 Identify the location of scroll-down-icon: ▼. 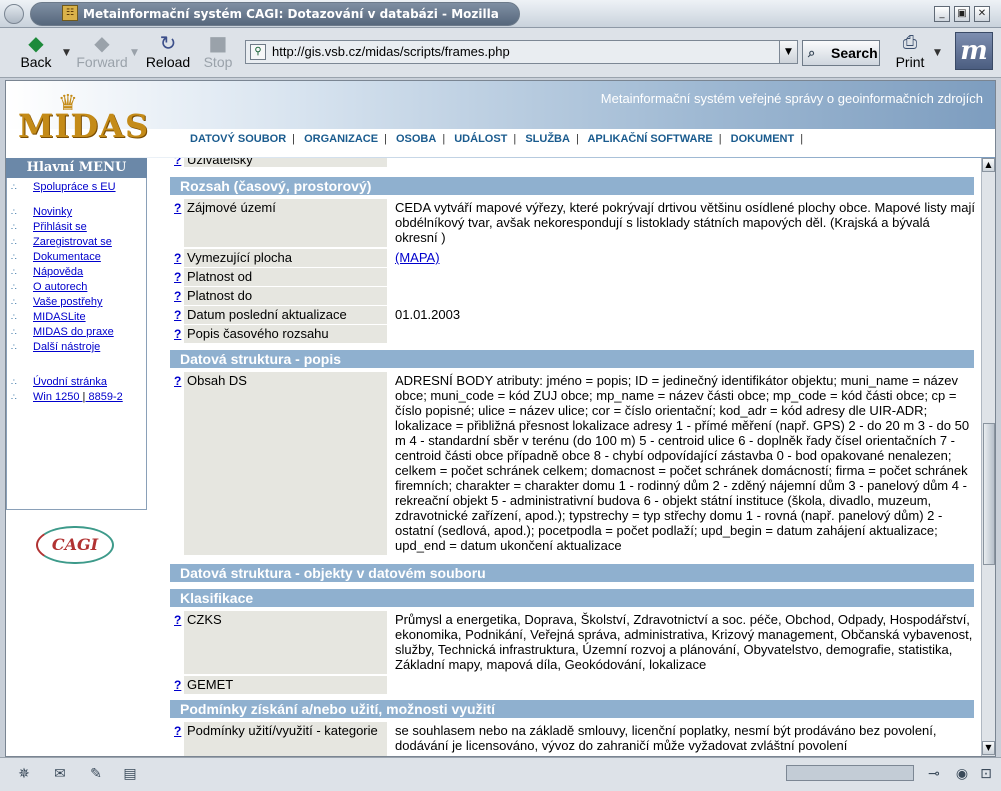
(988, 748).